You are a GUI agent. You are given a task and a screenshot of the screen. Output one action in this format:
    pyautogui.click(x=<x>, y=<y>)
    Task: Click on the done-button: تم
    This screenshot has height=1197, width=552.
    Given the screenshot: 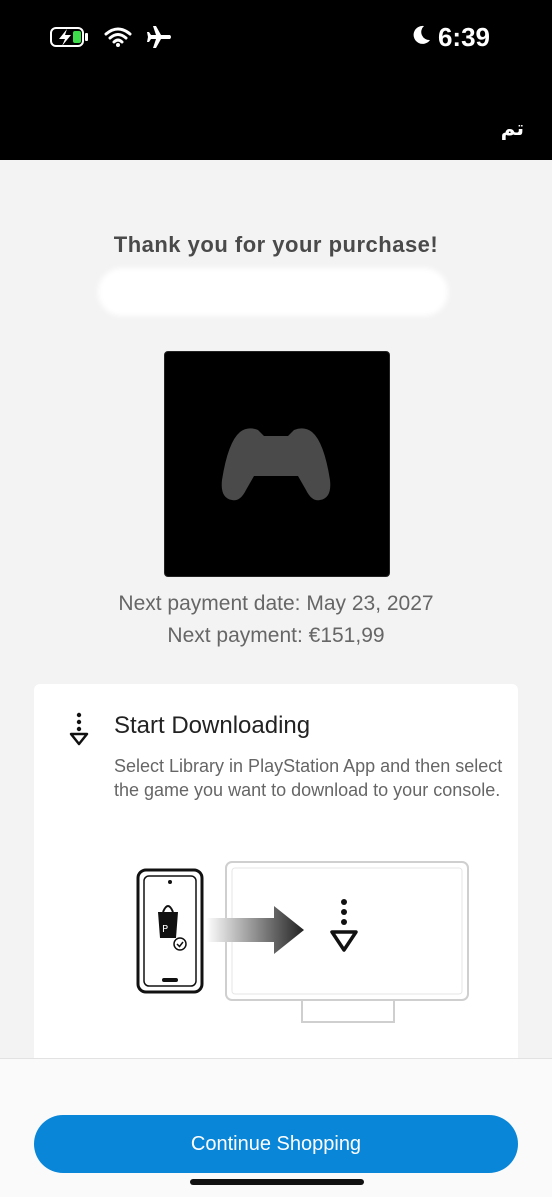 What is the action you would take?
    pyautogui.click(x=512, y=128)
    